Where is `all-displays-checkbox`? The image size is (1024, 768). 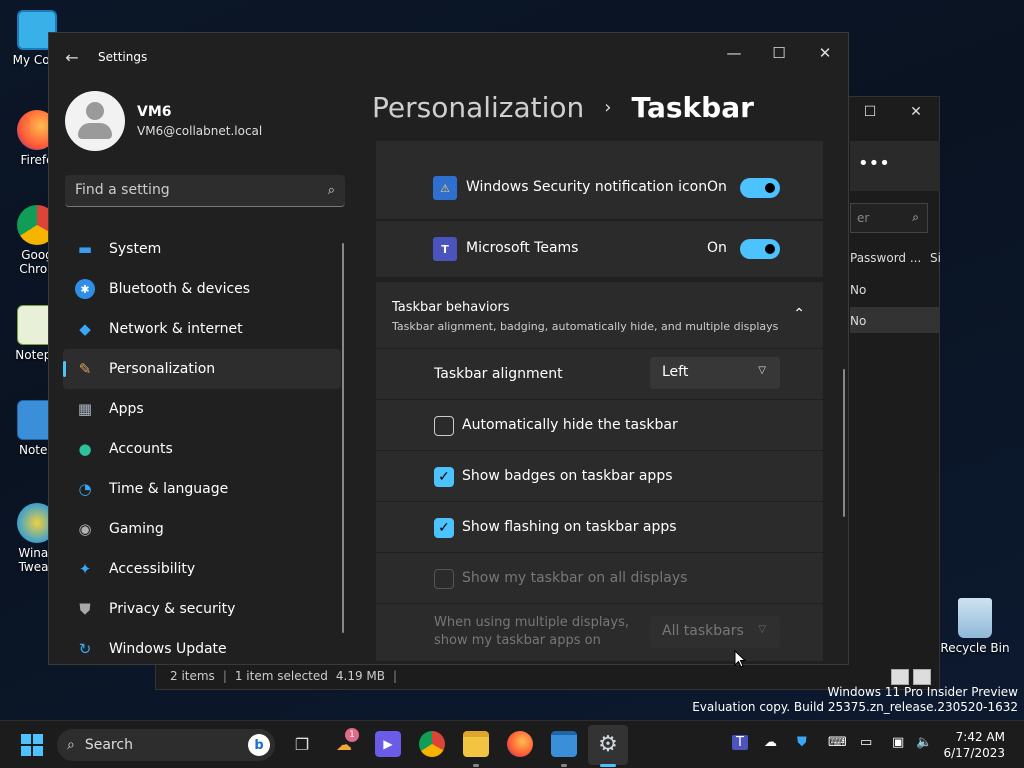 all-displays-checkbox is located at coordinates (444, 579).